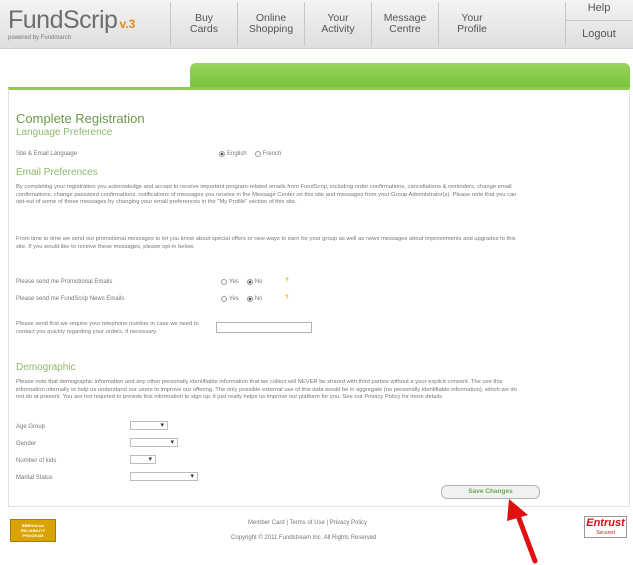 The height and width of the screenshot is (565, 633). I want to click on nav-your-profile: Your Profile, so click(471, 24).